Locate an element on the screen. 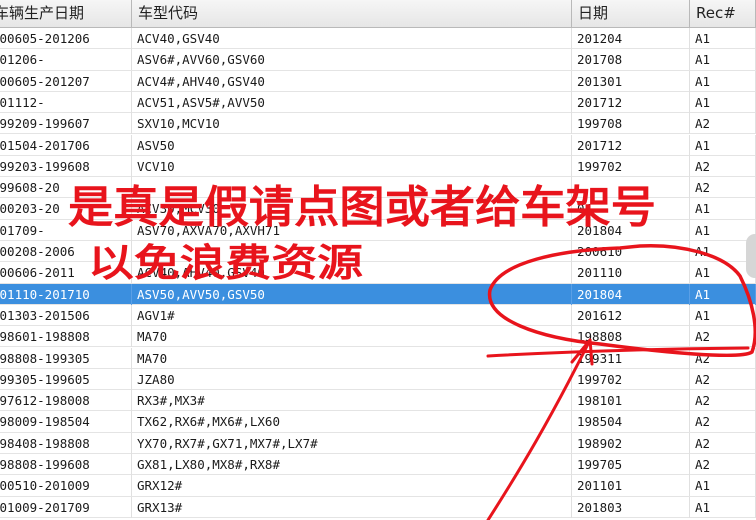  cell-model-code: TX62,RX6#,MX6#,LX60 is located at coordinates (352, 422).